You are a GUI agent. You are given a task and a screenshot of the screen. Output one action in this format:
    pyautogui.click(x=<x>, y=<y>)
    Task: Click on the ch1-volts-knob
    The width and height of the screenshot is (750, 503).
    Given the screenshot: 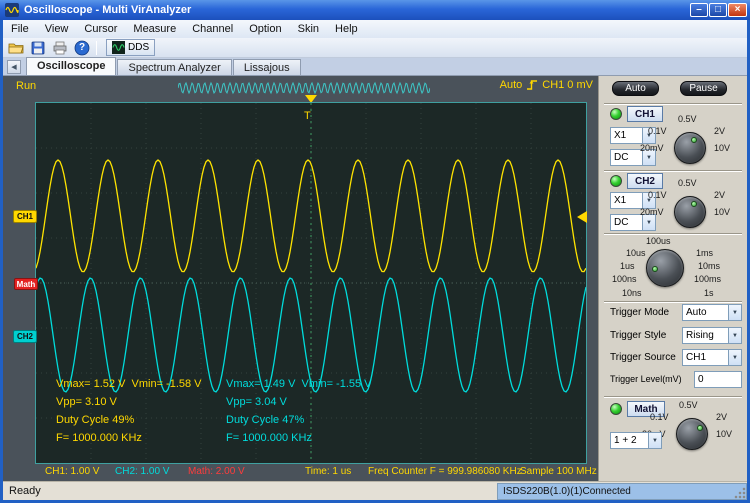 What is the action you would take?
    pyautogui.click(x=690, y=148)
    